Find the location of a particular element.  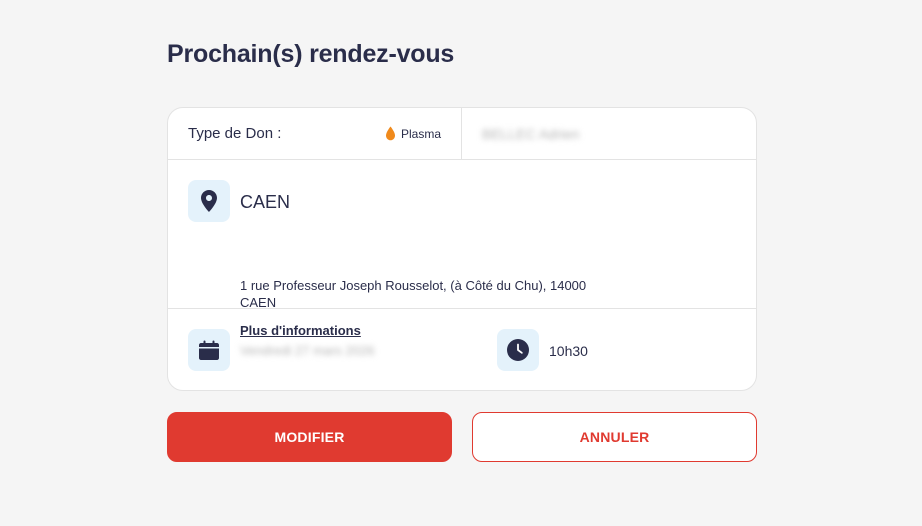

calendar-icon is located at coordinates (209, 350).